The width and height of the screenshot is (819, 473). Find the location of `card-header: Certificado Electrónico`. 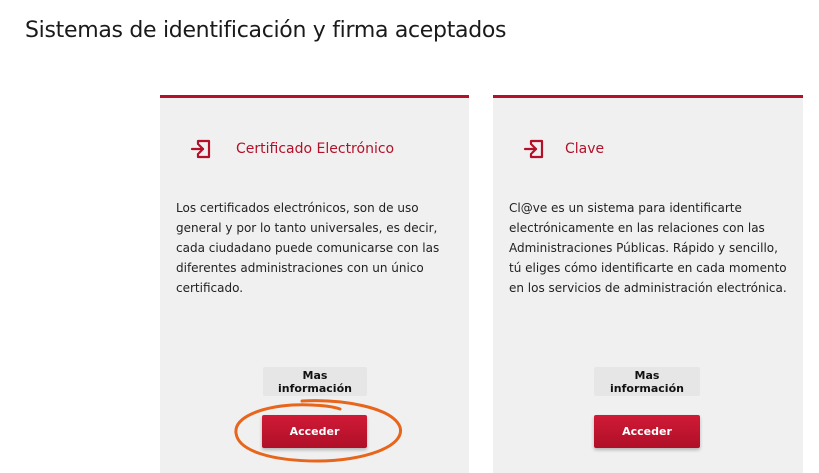

card-header: Certificado Electrónico is located at coordinates (292, 149).